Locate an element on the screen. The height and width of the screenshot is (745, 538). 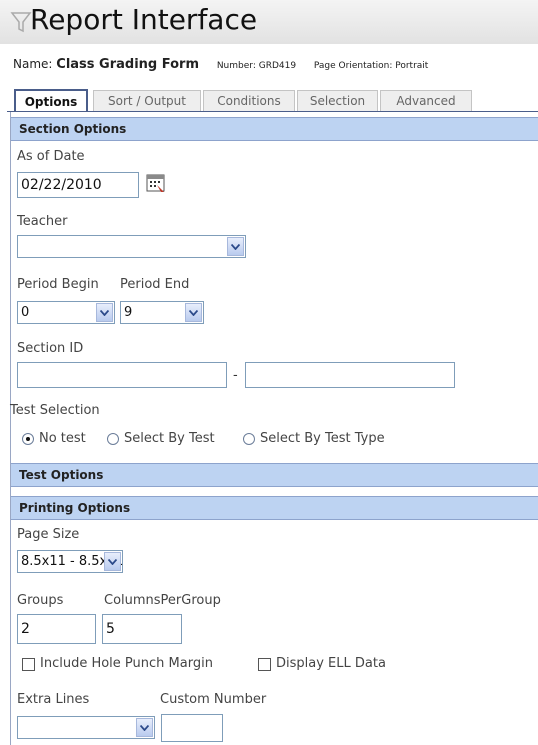
calendar-icon is located at coordinates (156, 183).